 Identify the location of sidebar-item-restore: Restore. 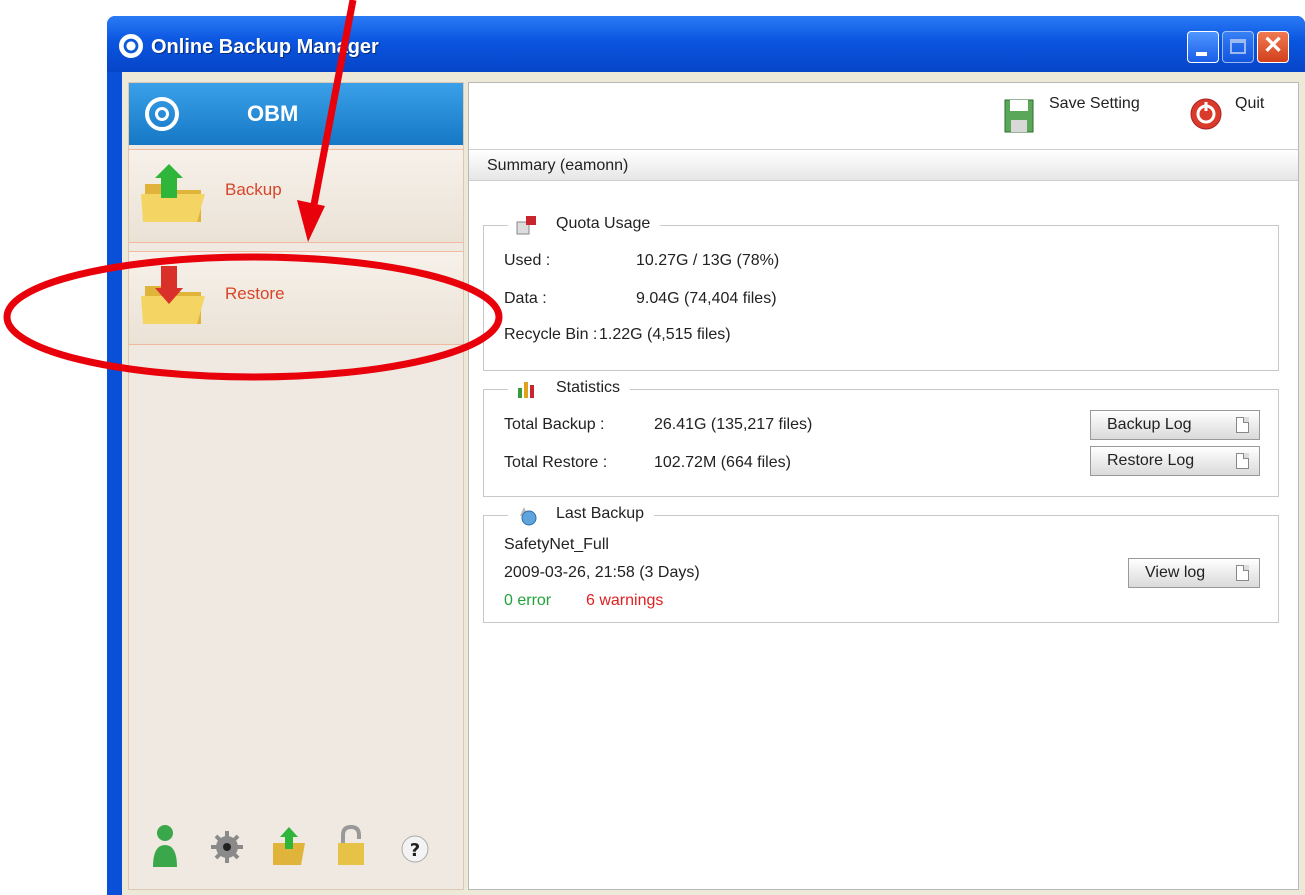
(296, 298).